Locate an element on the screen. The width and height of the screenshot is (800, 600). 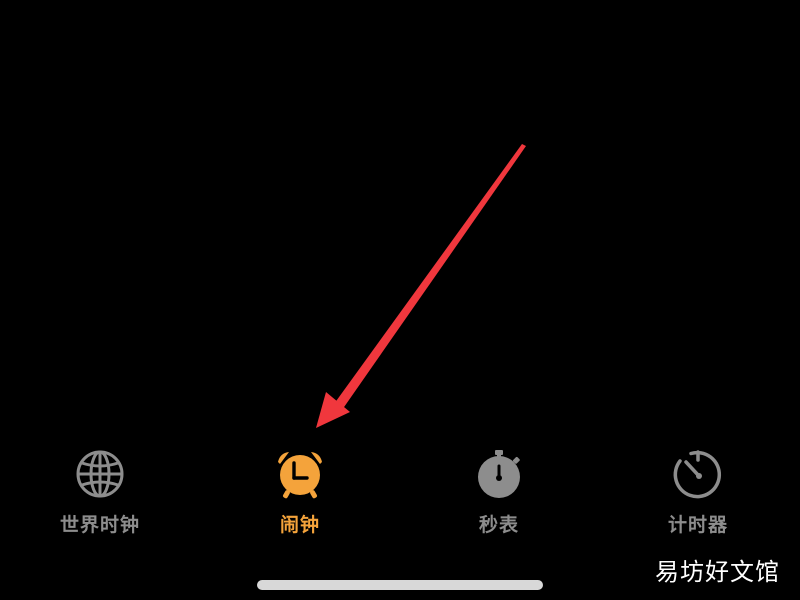
tab-label-stopwatch: 秒表 is located at coordinates (498, 525).